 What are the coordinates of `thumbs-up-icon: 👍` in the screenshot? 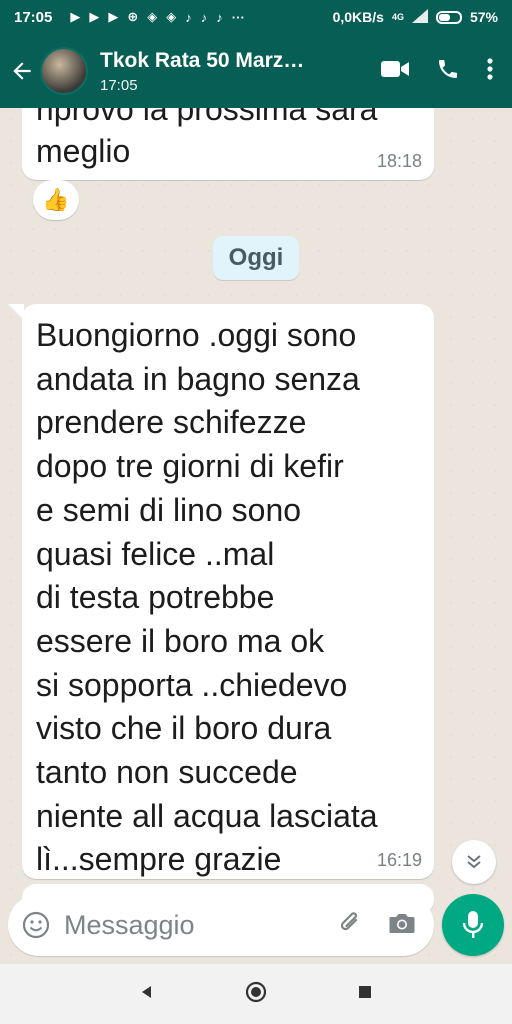 It's located at (56, 199).